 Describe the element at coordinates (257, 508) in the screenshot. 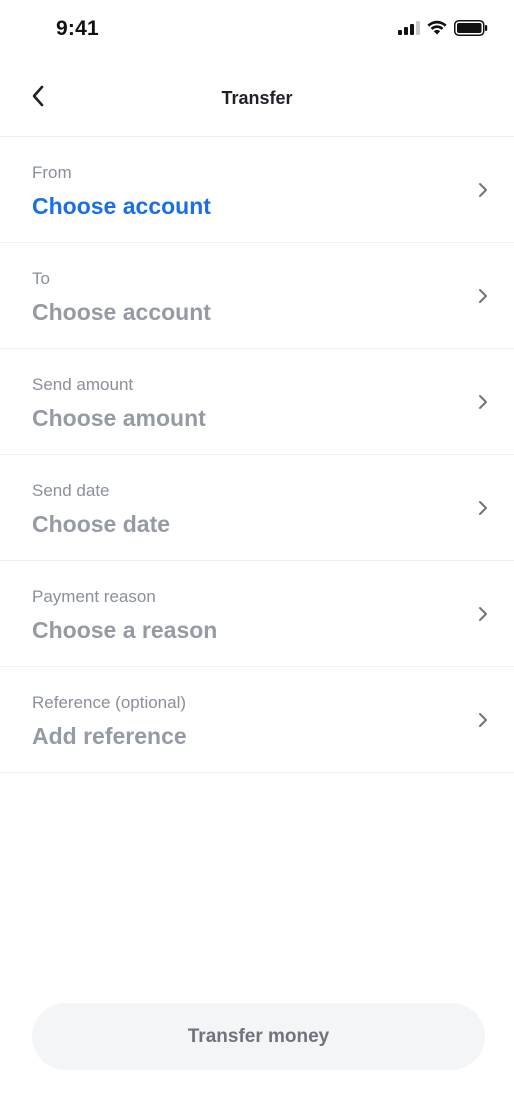

I see `send-date-row: Send date Choose date` at that location.